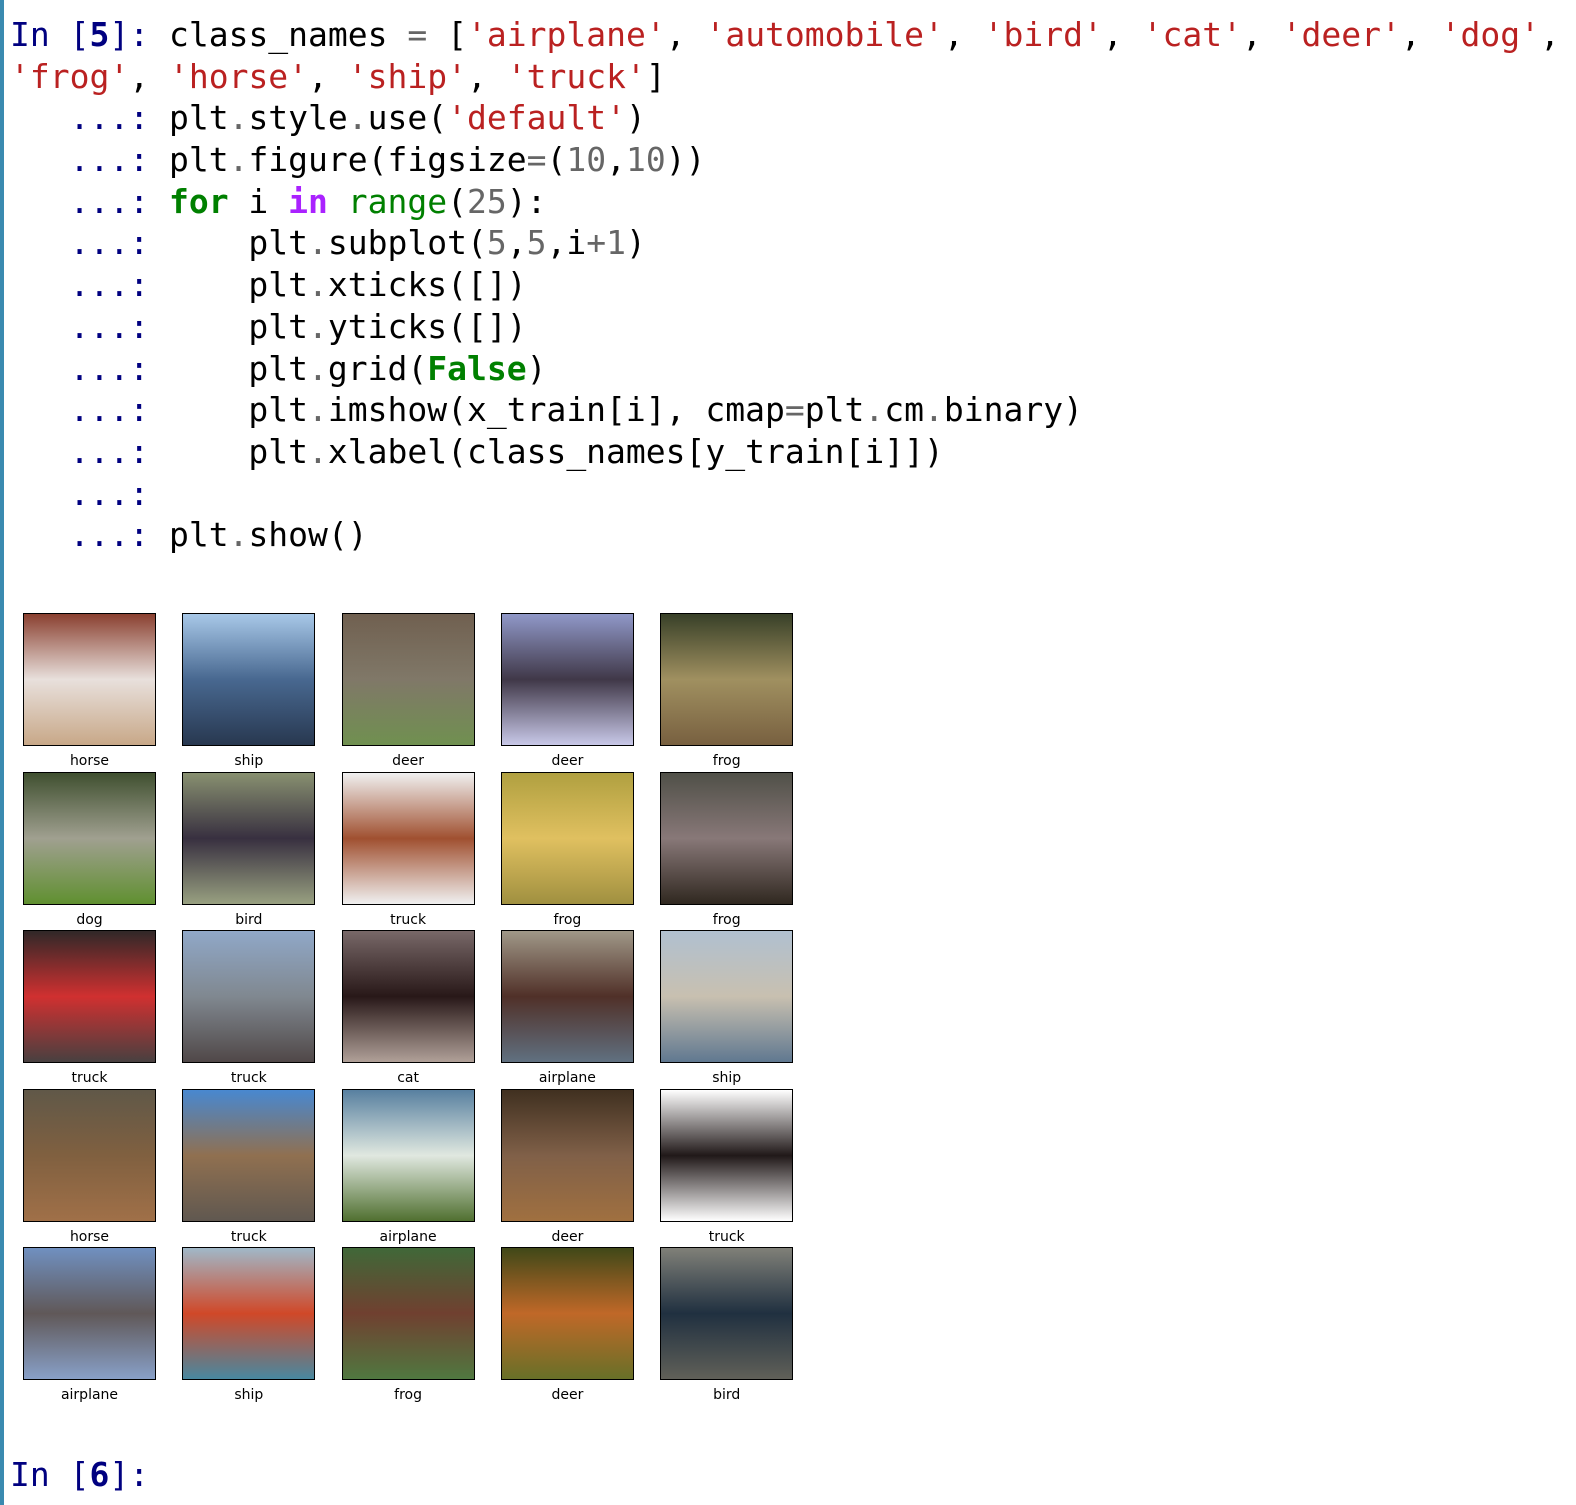 This screenshot has width=1576, height=1505. Describe the element at coordinates (655, 76) in the screenshot. I see `code-token: ]` at that location.